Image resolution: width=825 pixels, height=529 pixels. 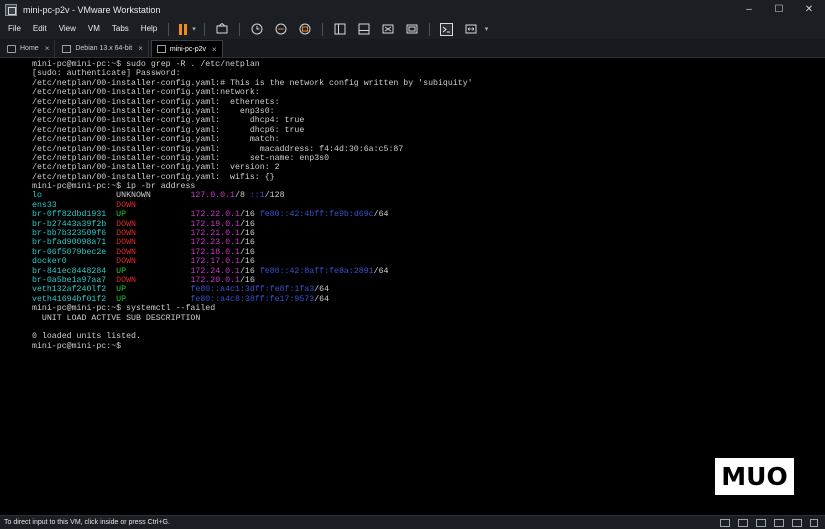 What do you see at coordinates (252, 205) in the screenshot?
I see `terminal-line: ens33 DOWN` at bounding box center [252, 205].